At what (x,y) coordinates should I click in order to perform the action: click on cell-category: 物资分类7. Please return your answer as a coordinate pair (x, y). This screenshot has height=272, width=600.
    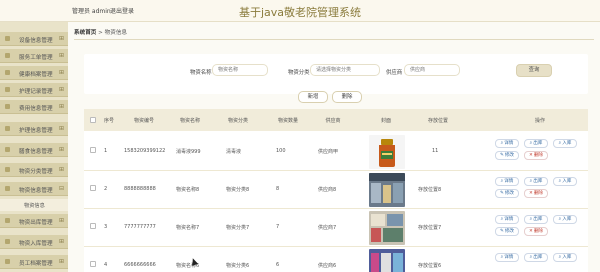
    Looking at the image, I should click on (238, 228).